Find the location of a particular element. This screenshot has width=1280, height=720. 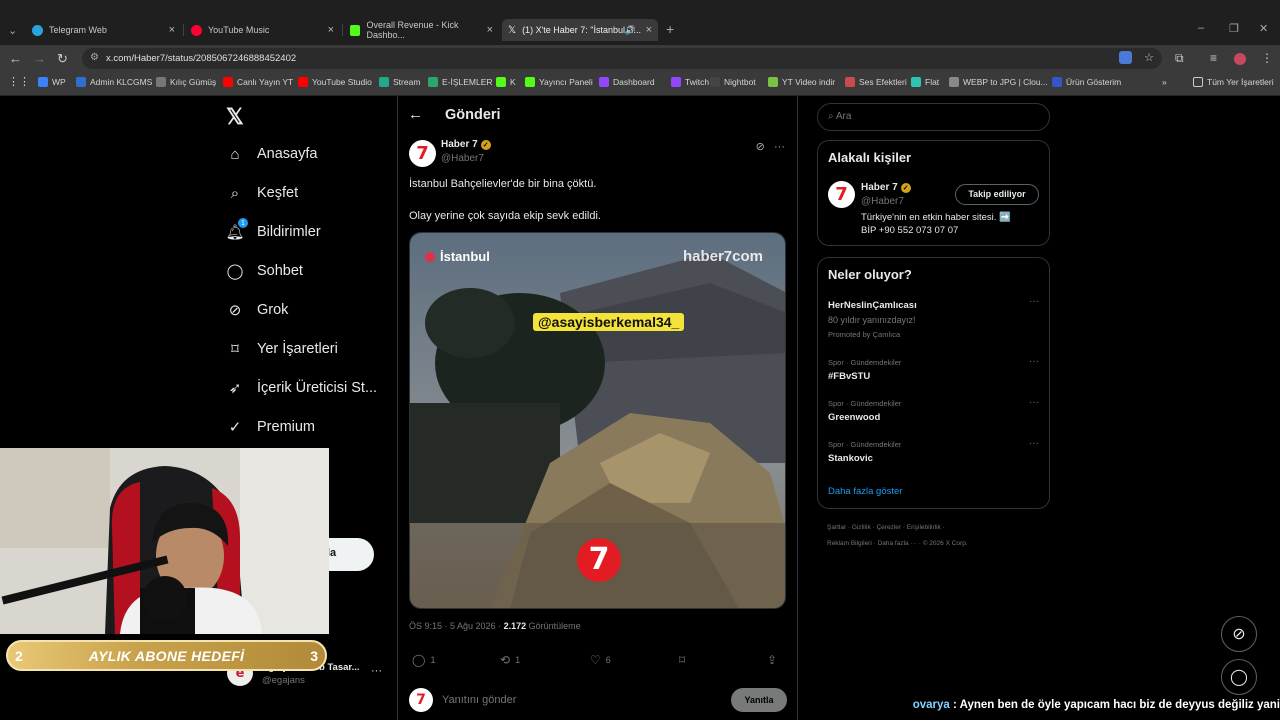

bookmark-item: Kılıç Gümüş is located at coordinates (186, 82).